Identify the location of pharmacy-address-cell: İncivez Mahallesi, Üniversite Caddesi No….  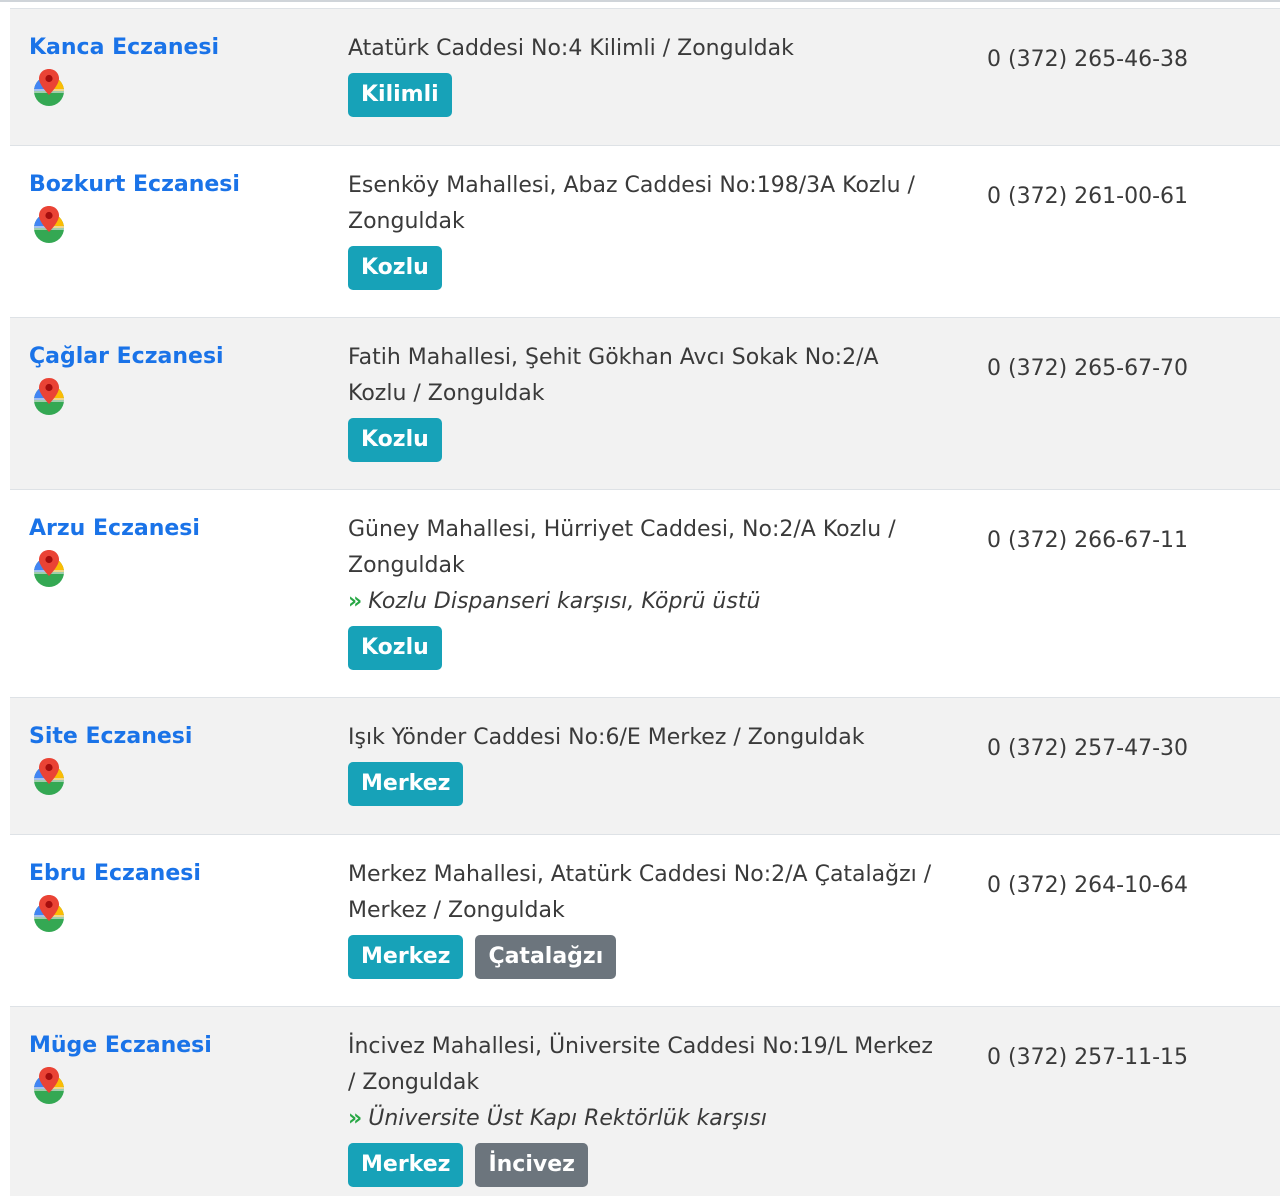
(643, 1108).